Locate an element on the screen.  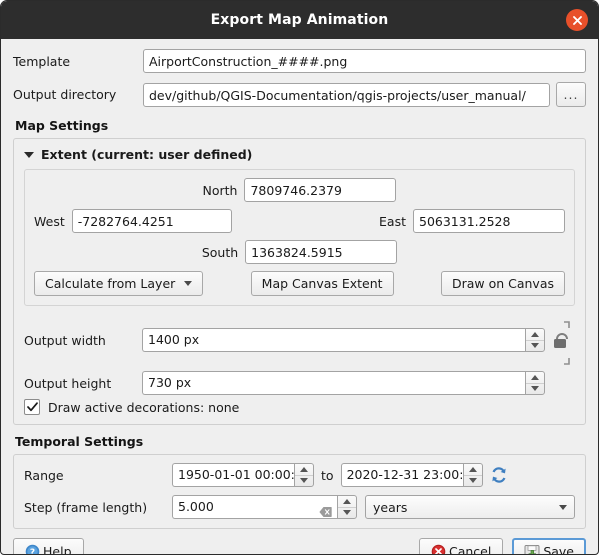
extent-north-row: North 7809746.2379 is located at coordinates (299, 190).